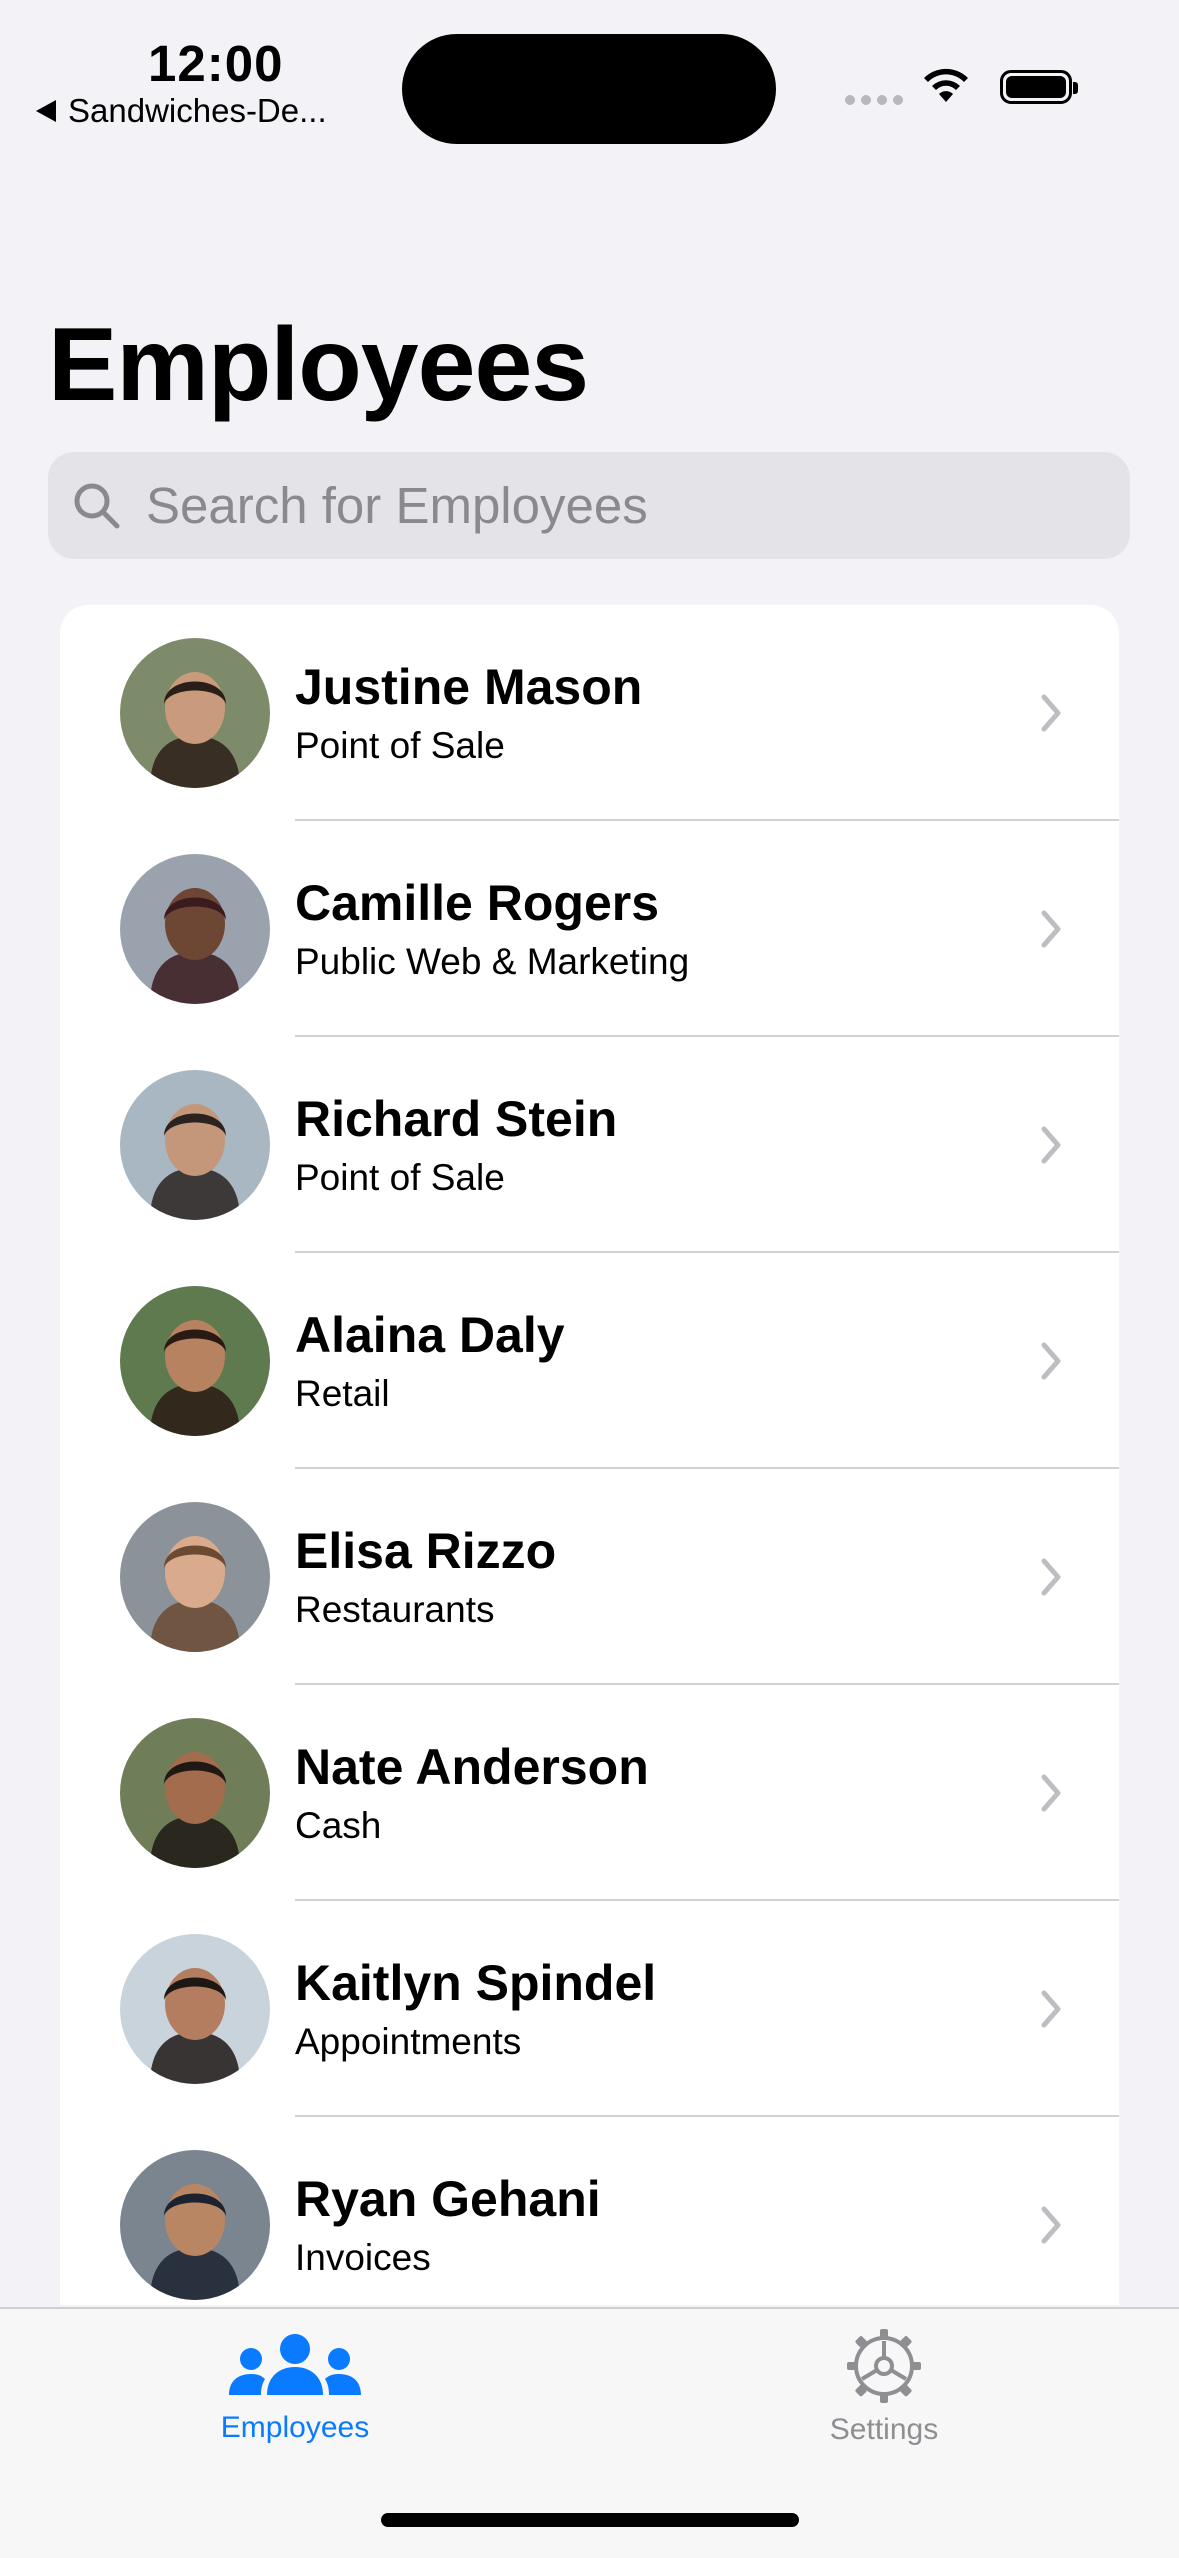 The width and height of the screenshot is (1179, 2558). What do you see at coordinates (363, 2257) in the screenshot?
I see `employee-department: Invoices` at bounding box center [363, 2257].